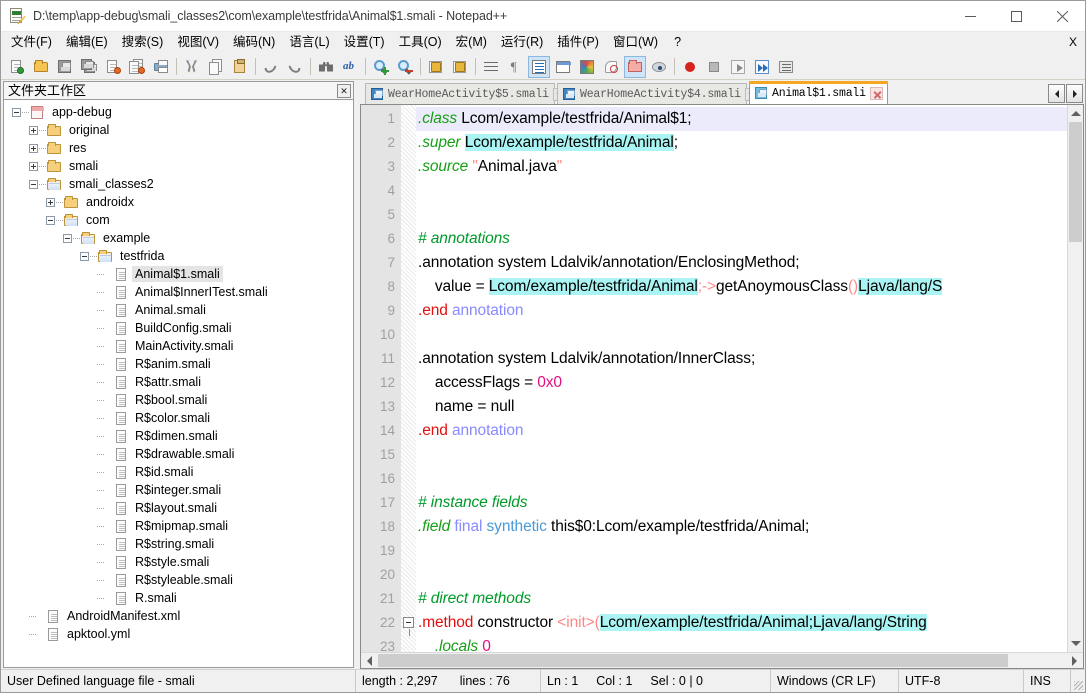 The image size is (1086, 693). Describe the element at coordinates (749, 143) in the screenshot. I see `code-line: .super Lcom/example/testfrida/Animal;` at that location.